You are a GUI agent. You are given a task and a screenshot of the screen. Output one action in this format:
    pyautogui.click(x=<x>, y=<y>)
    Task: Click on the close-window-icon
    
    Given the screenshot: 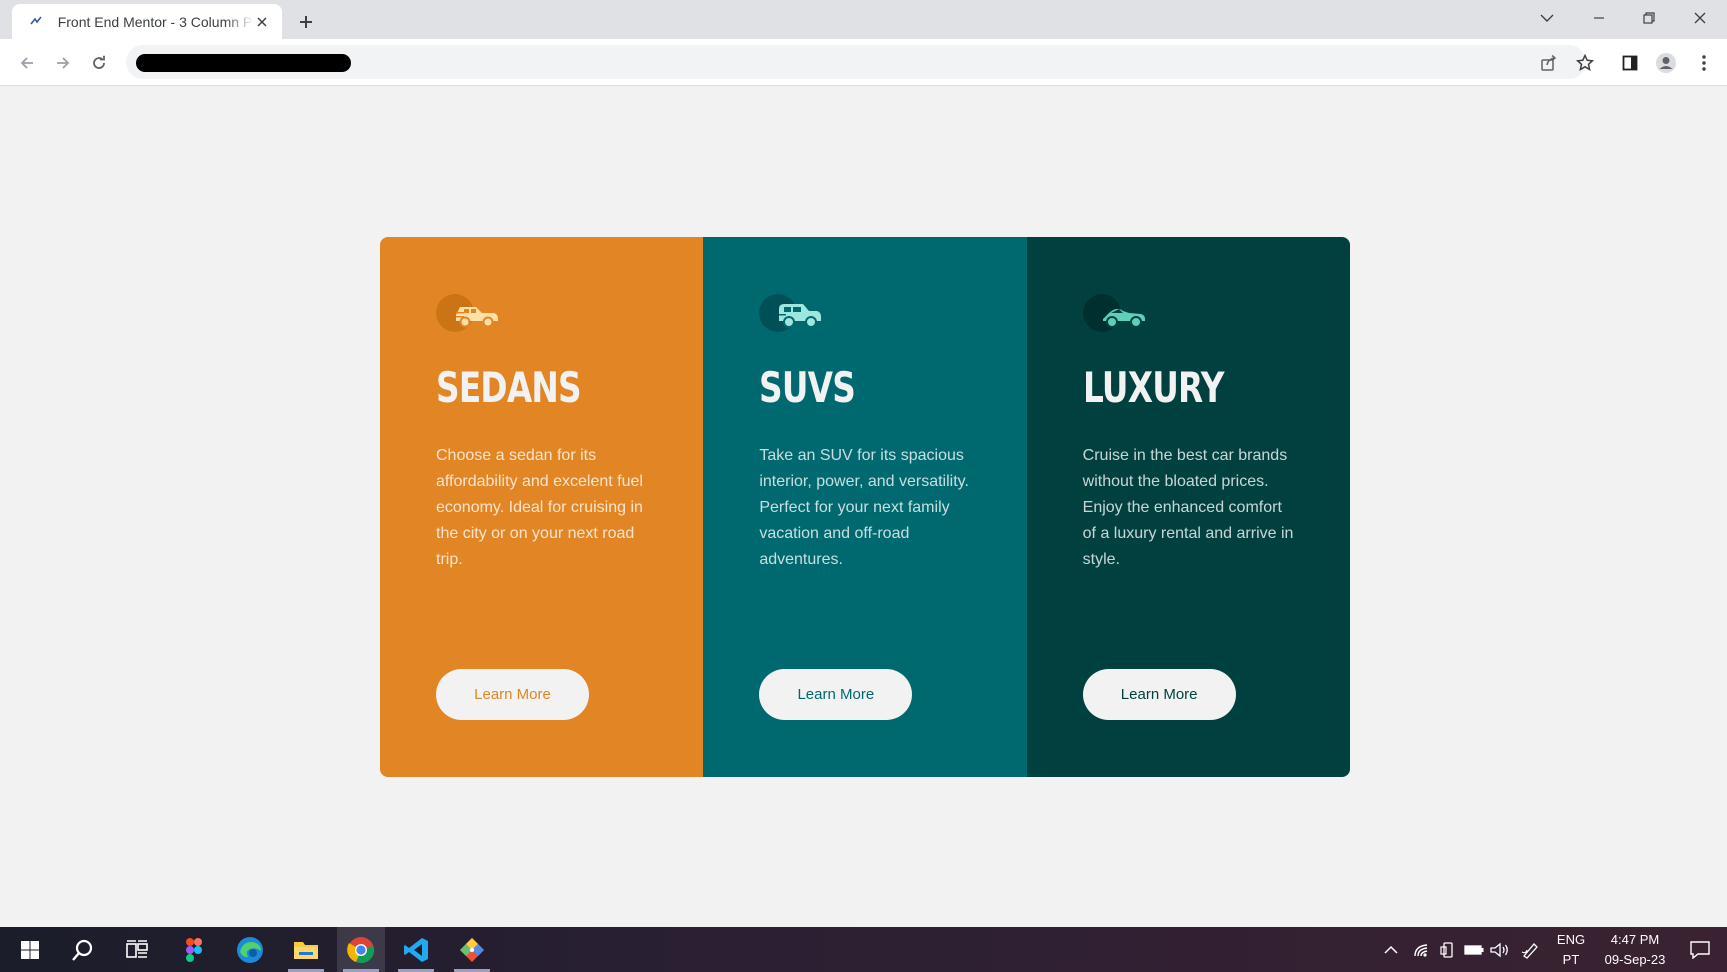 What is the action you would take?
    pyautogui.click(x=1700, y=18)
    